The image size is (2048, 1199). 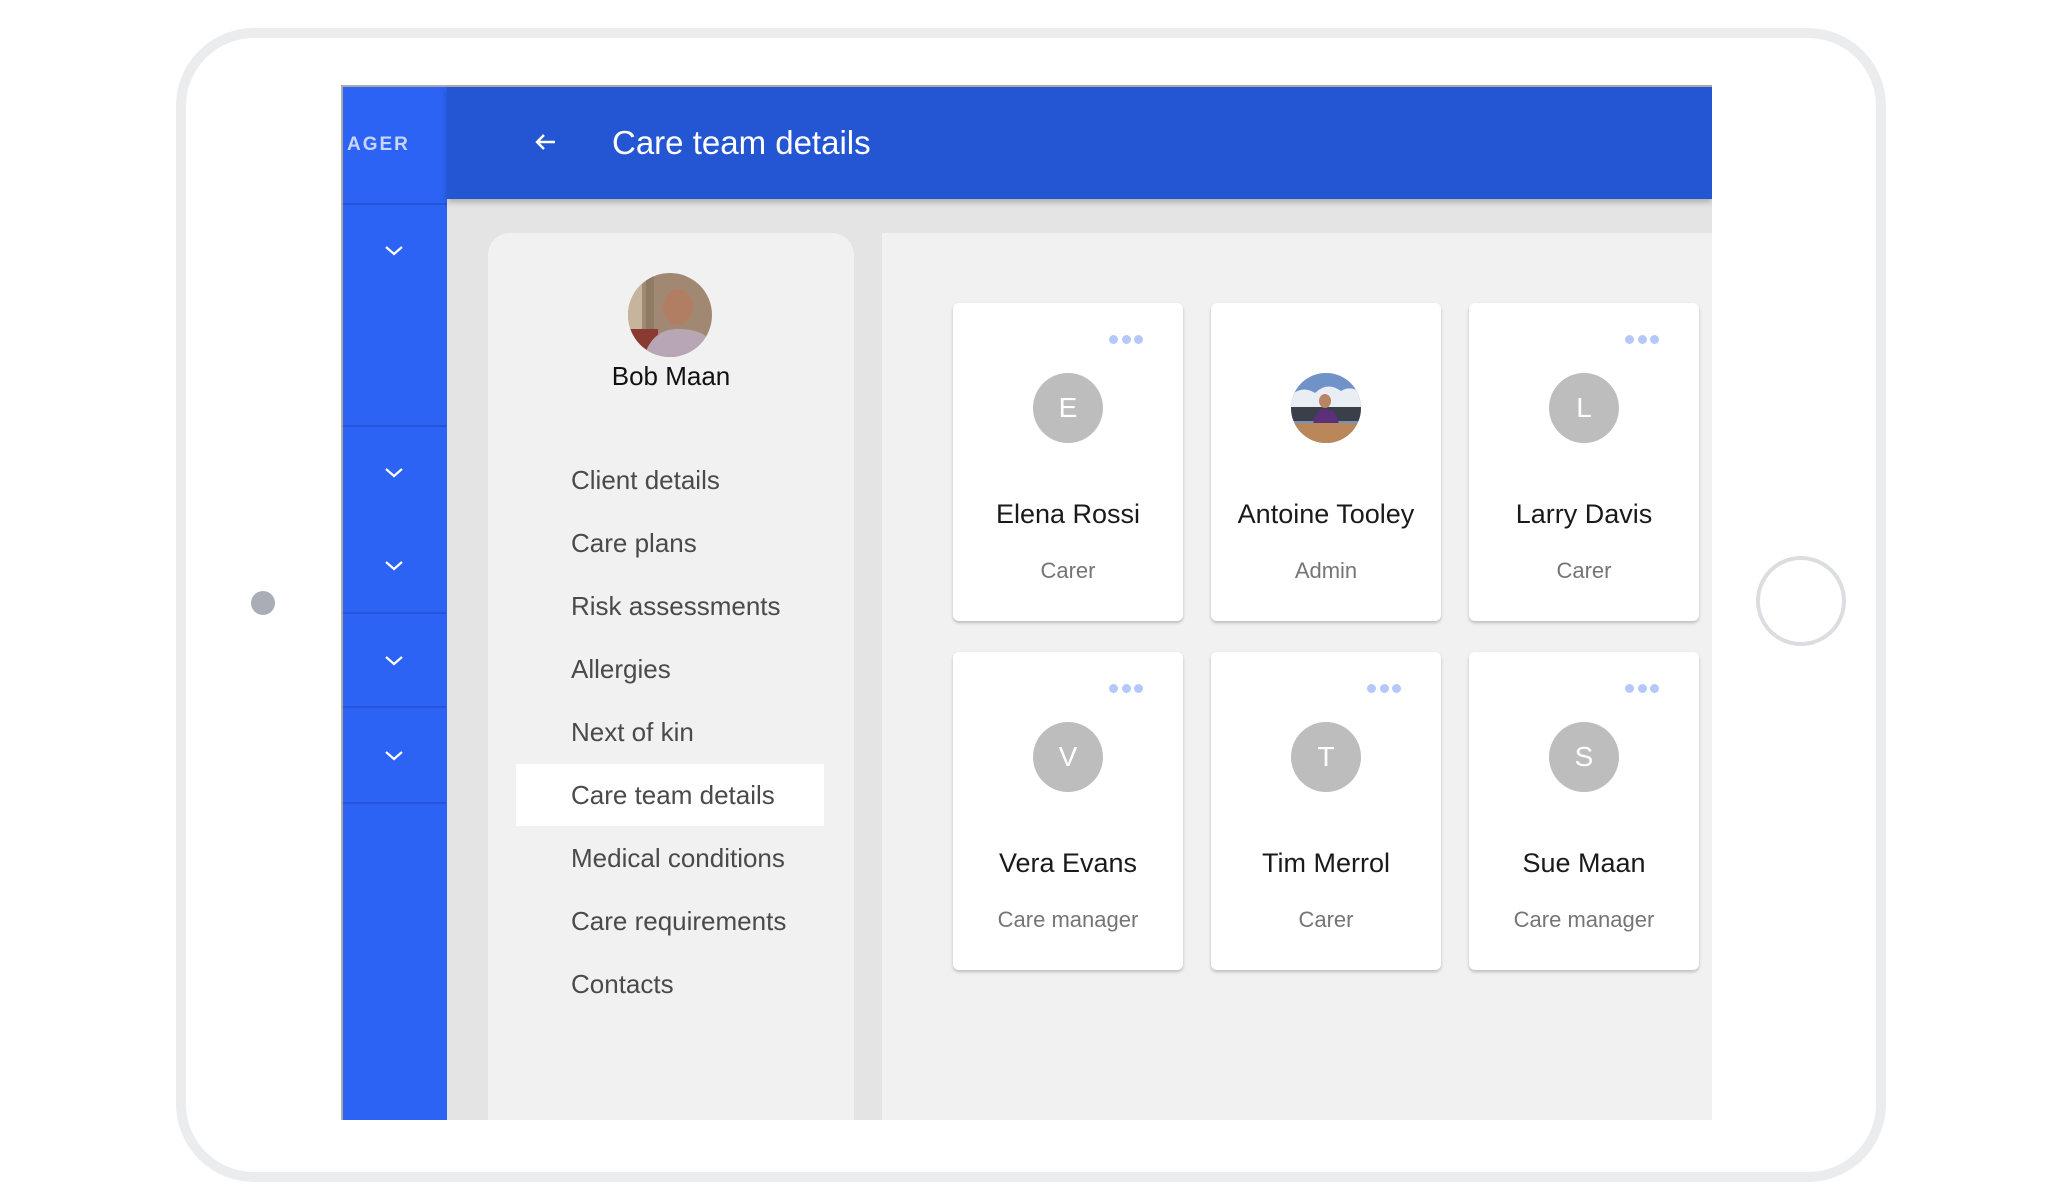 What do you see at coordinates (546, 142) in the screenshot?
I see `arrow-left-icon` at bounding box center [546, 142].